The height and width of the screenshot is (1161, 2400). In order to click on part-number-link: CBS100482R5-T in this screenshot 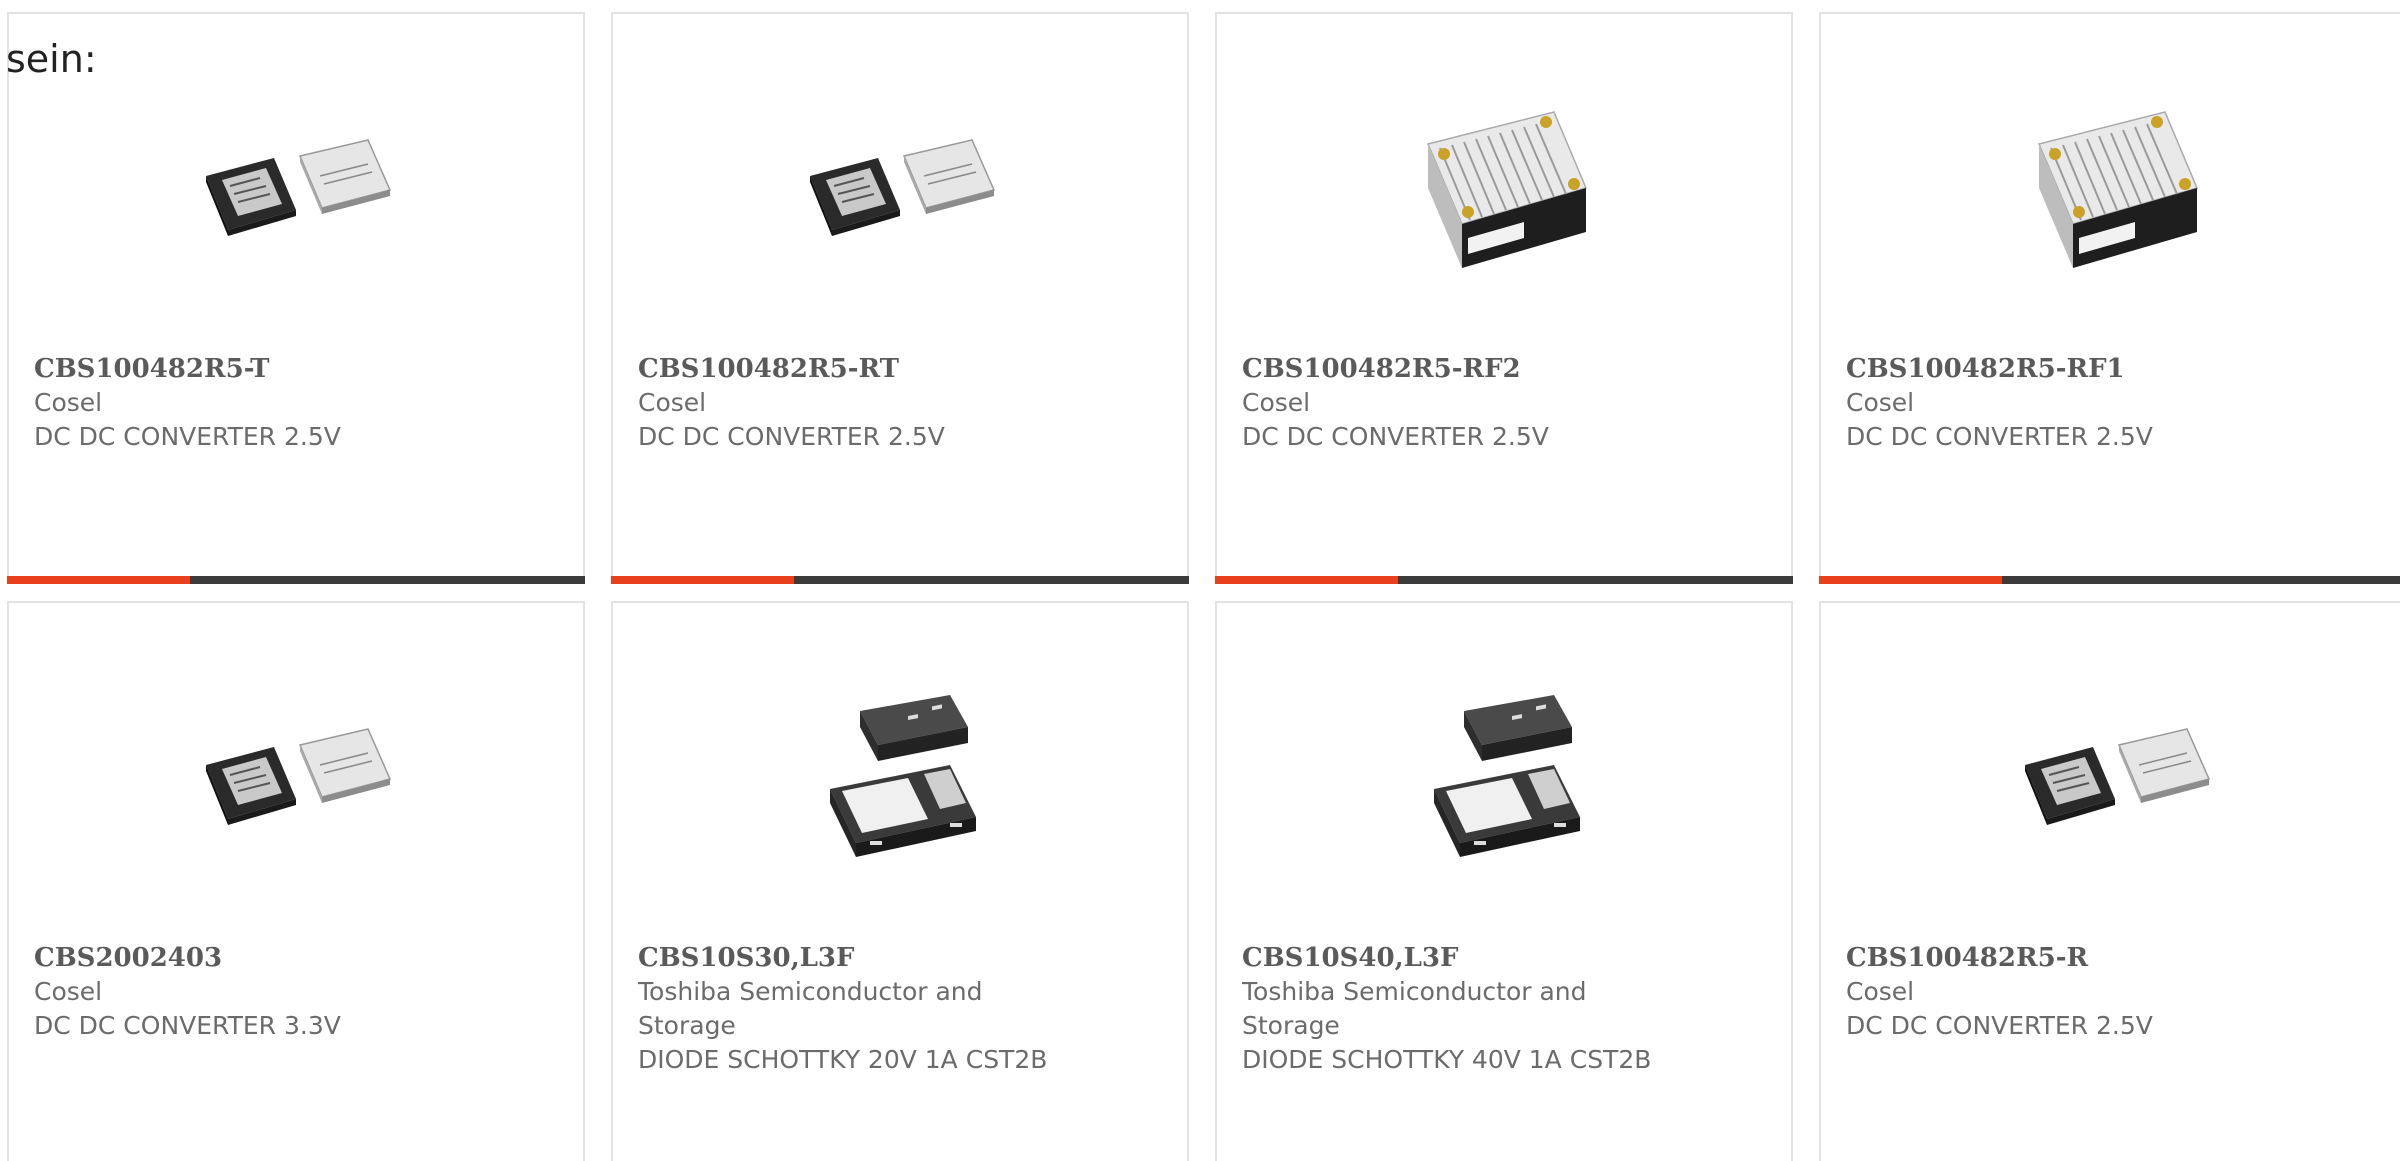, I will do `click(152, 369)`.